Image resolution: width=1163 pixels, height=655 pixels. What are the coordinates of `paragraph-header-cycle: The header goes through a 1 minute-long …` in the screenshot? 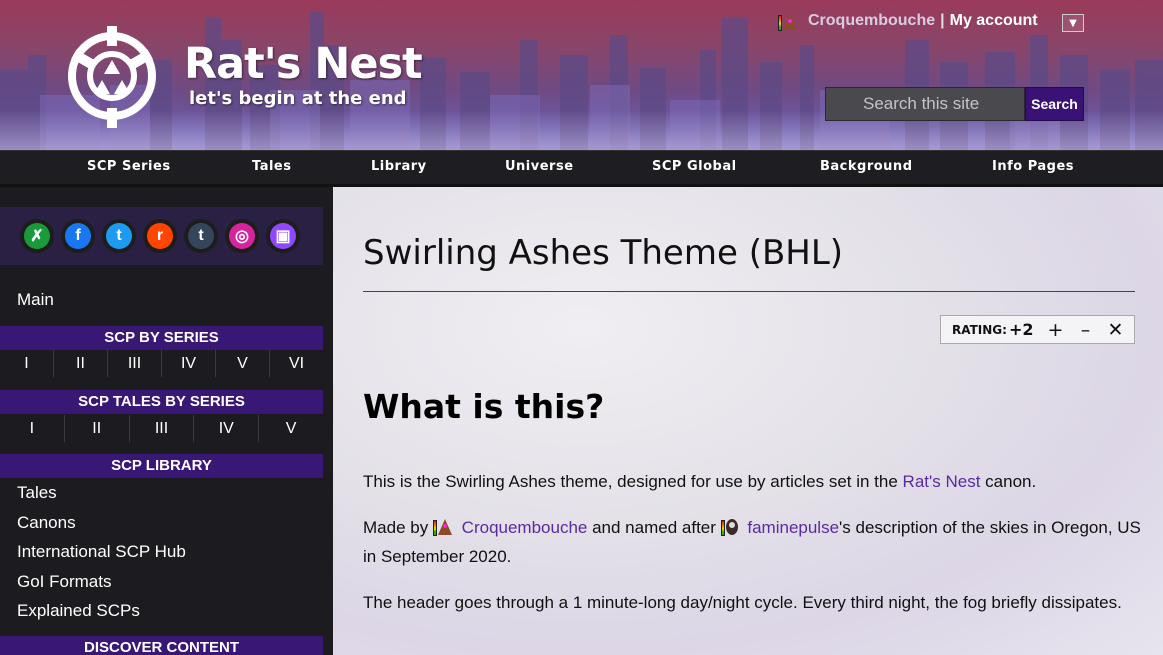 It's located at (742, 602).